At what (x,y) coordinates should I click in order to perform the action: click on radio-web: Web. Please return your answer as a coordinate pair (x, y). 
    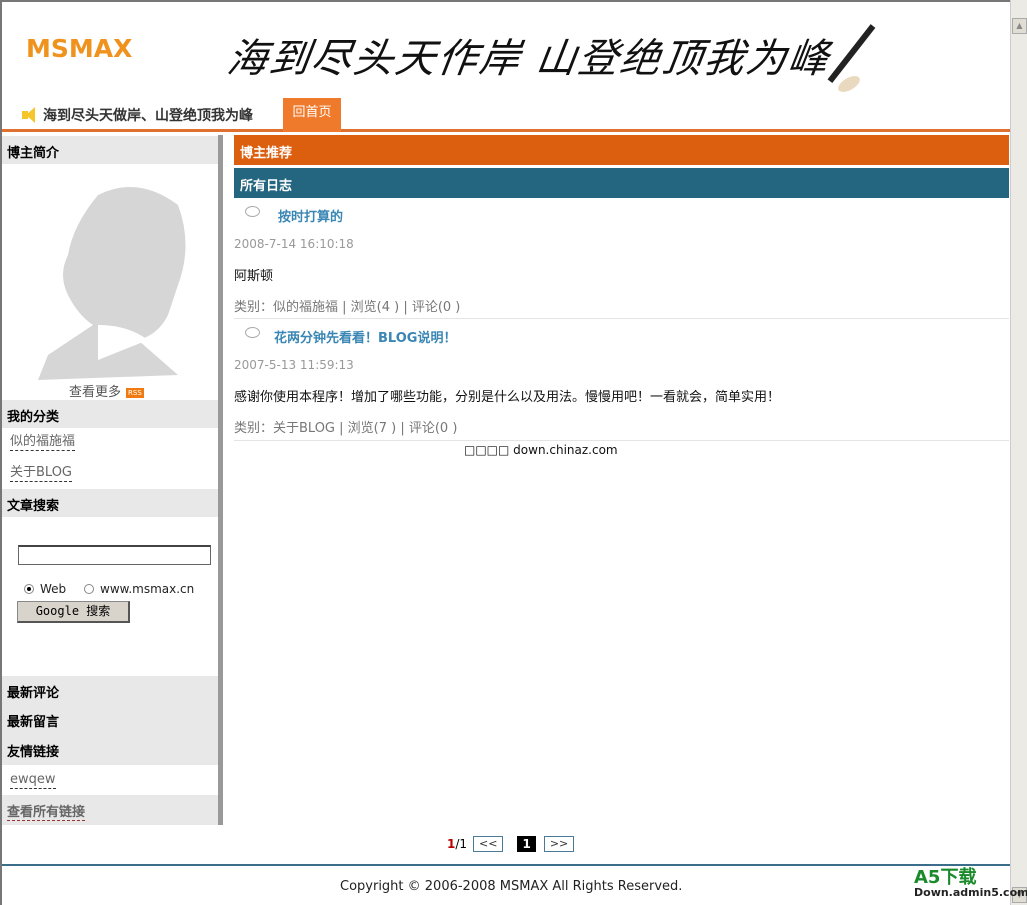
    Looking at the image, I should click on (45, 589).